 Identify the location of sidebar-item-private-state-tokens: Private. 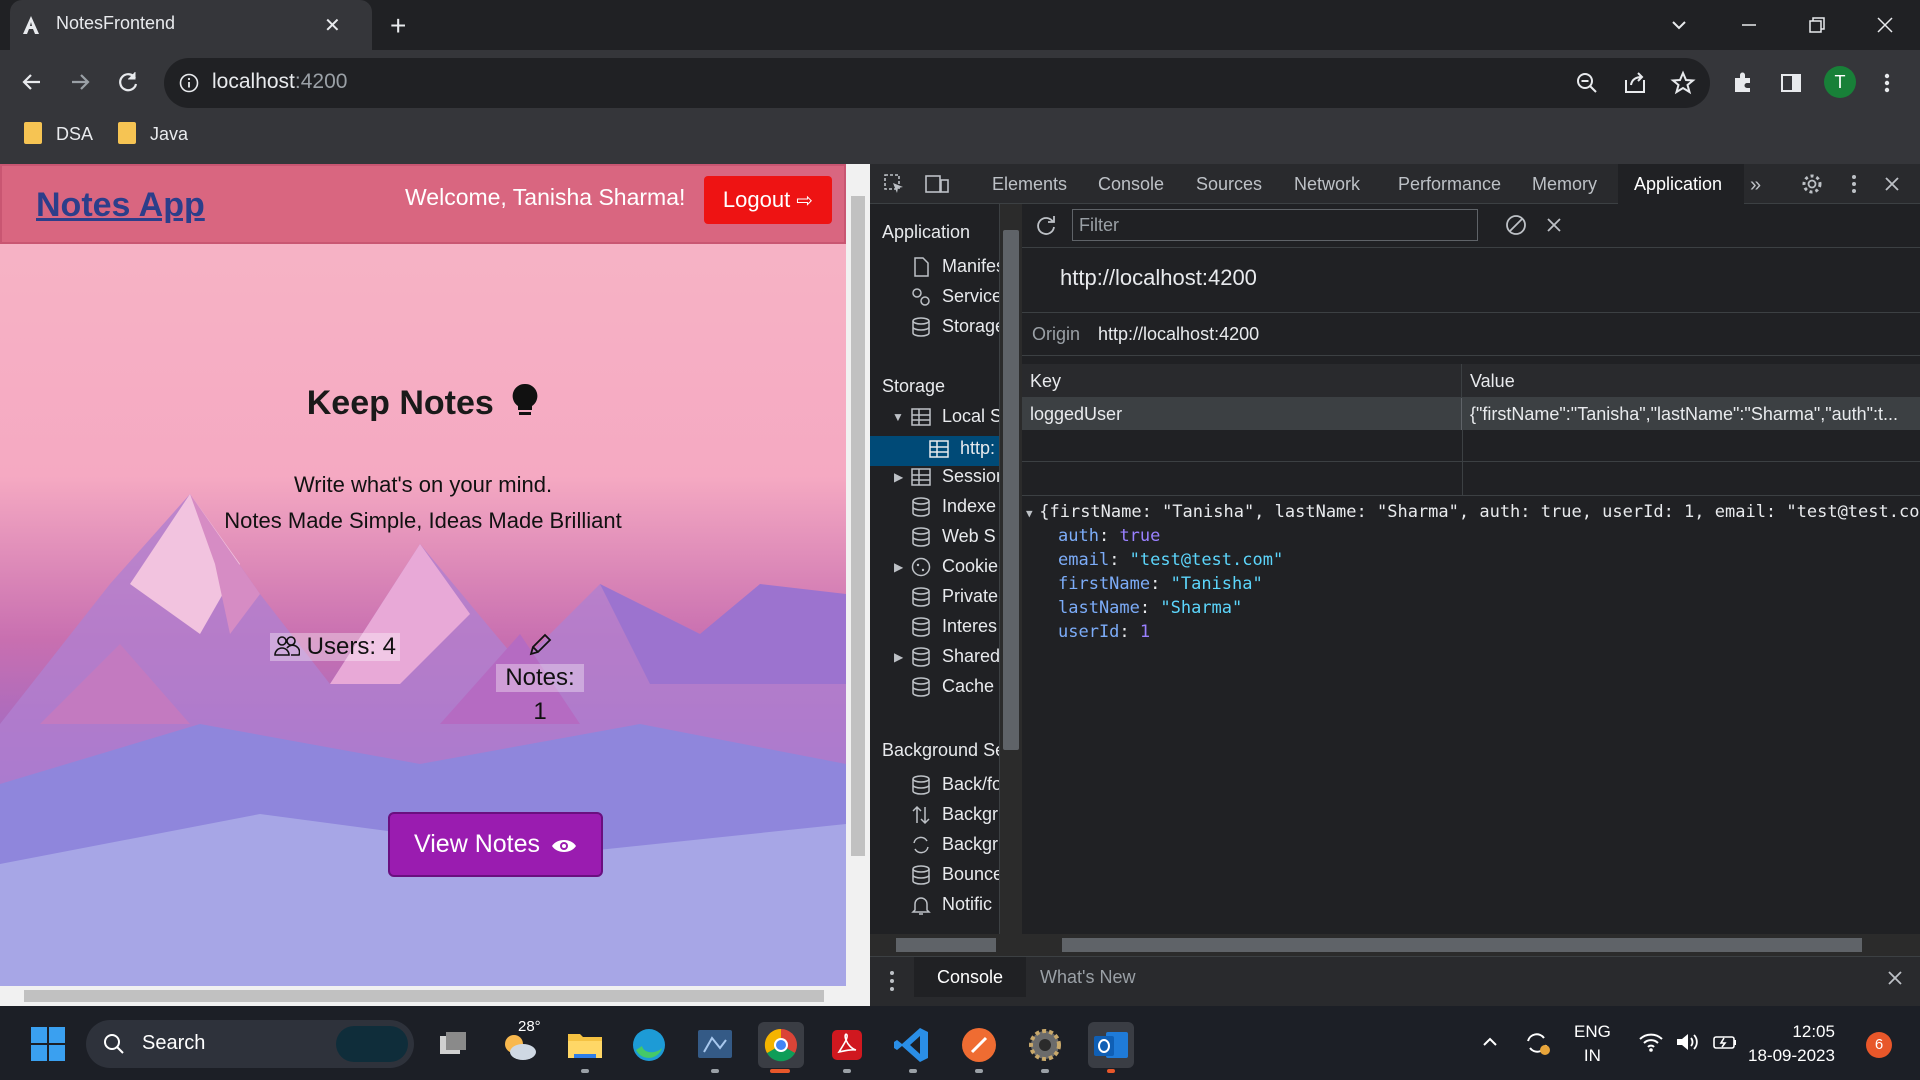
(970, 596).